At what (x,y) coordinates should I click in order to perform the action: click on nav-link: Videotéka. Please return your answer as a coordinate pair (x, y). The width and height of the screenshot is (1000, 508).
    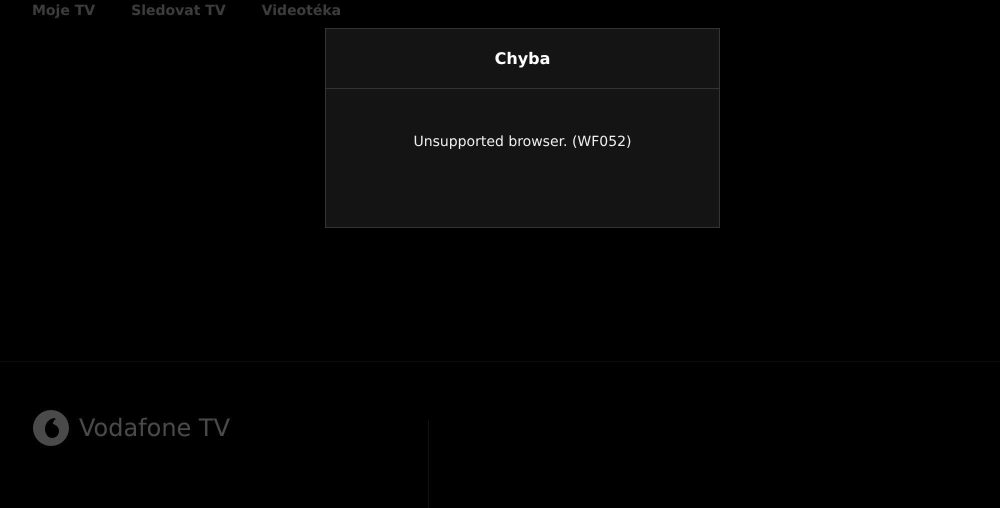
    Looking at the image, I should click on (302, 14).